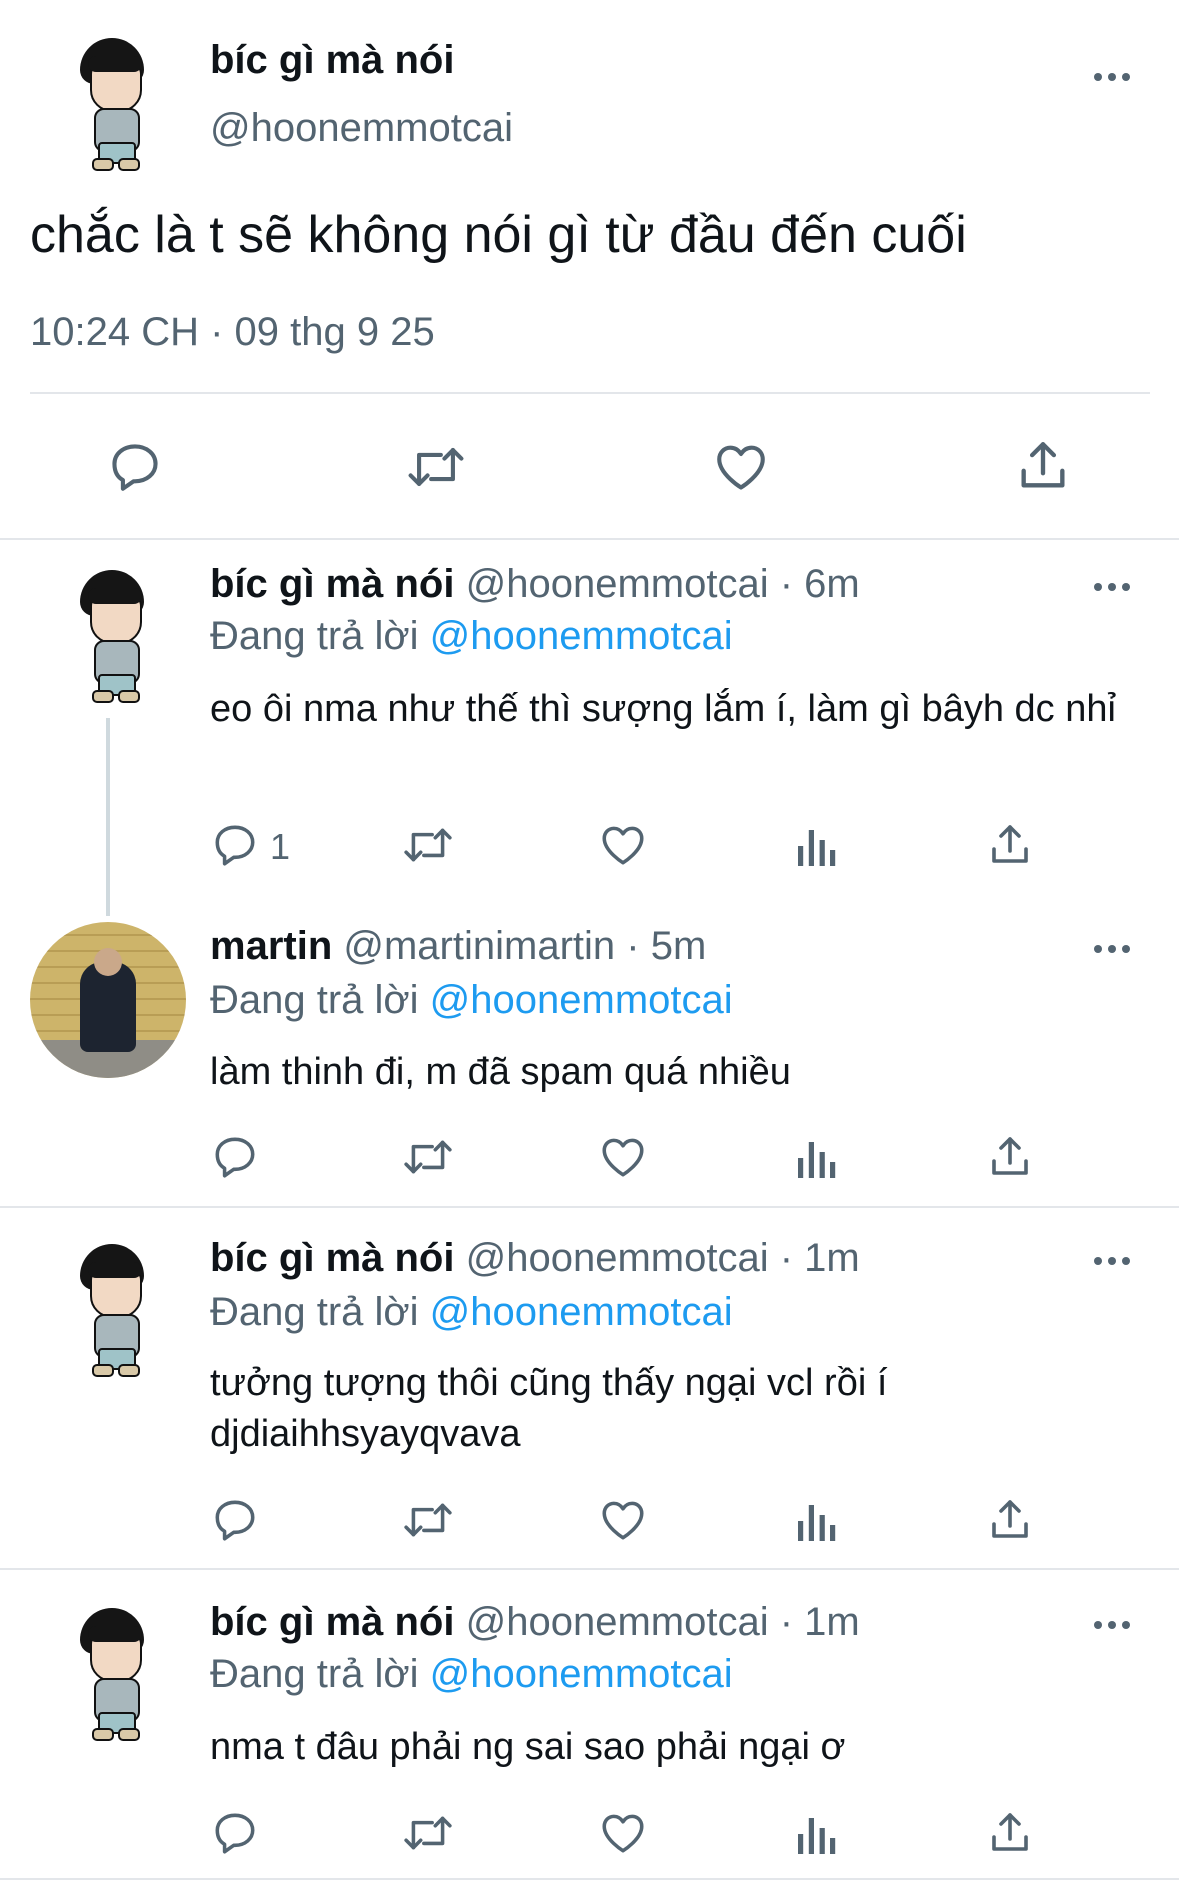 This screenshot has height=1884, width=1179. What do you see at coordinates (500, 1072) in the screenshot?
I see `reply-text: làm thinh đi, m đã spam quá nhiều` at bounding box center [500, 1072].